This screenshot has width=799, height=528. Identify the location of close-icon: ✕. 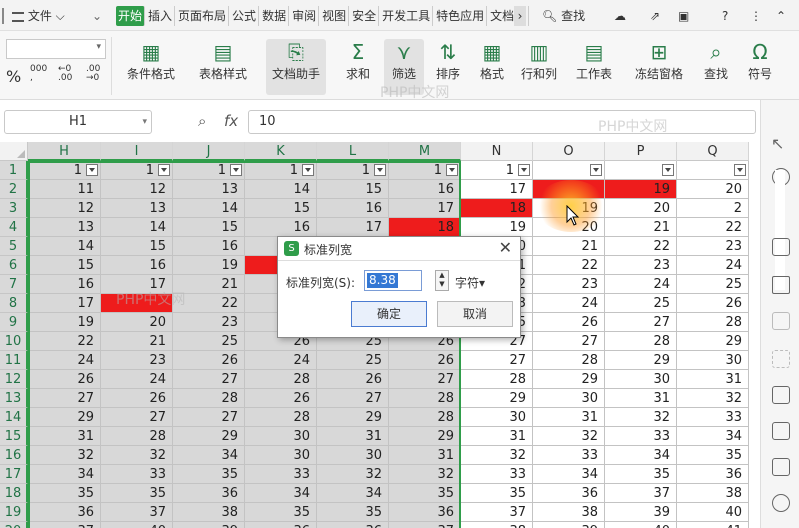
(505, 247).